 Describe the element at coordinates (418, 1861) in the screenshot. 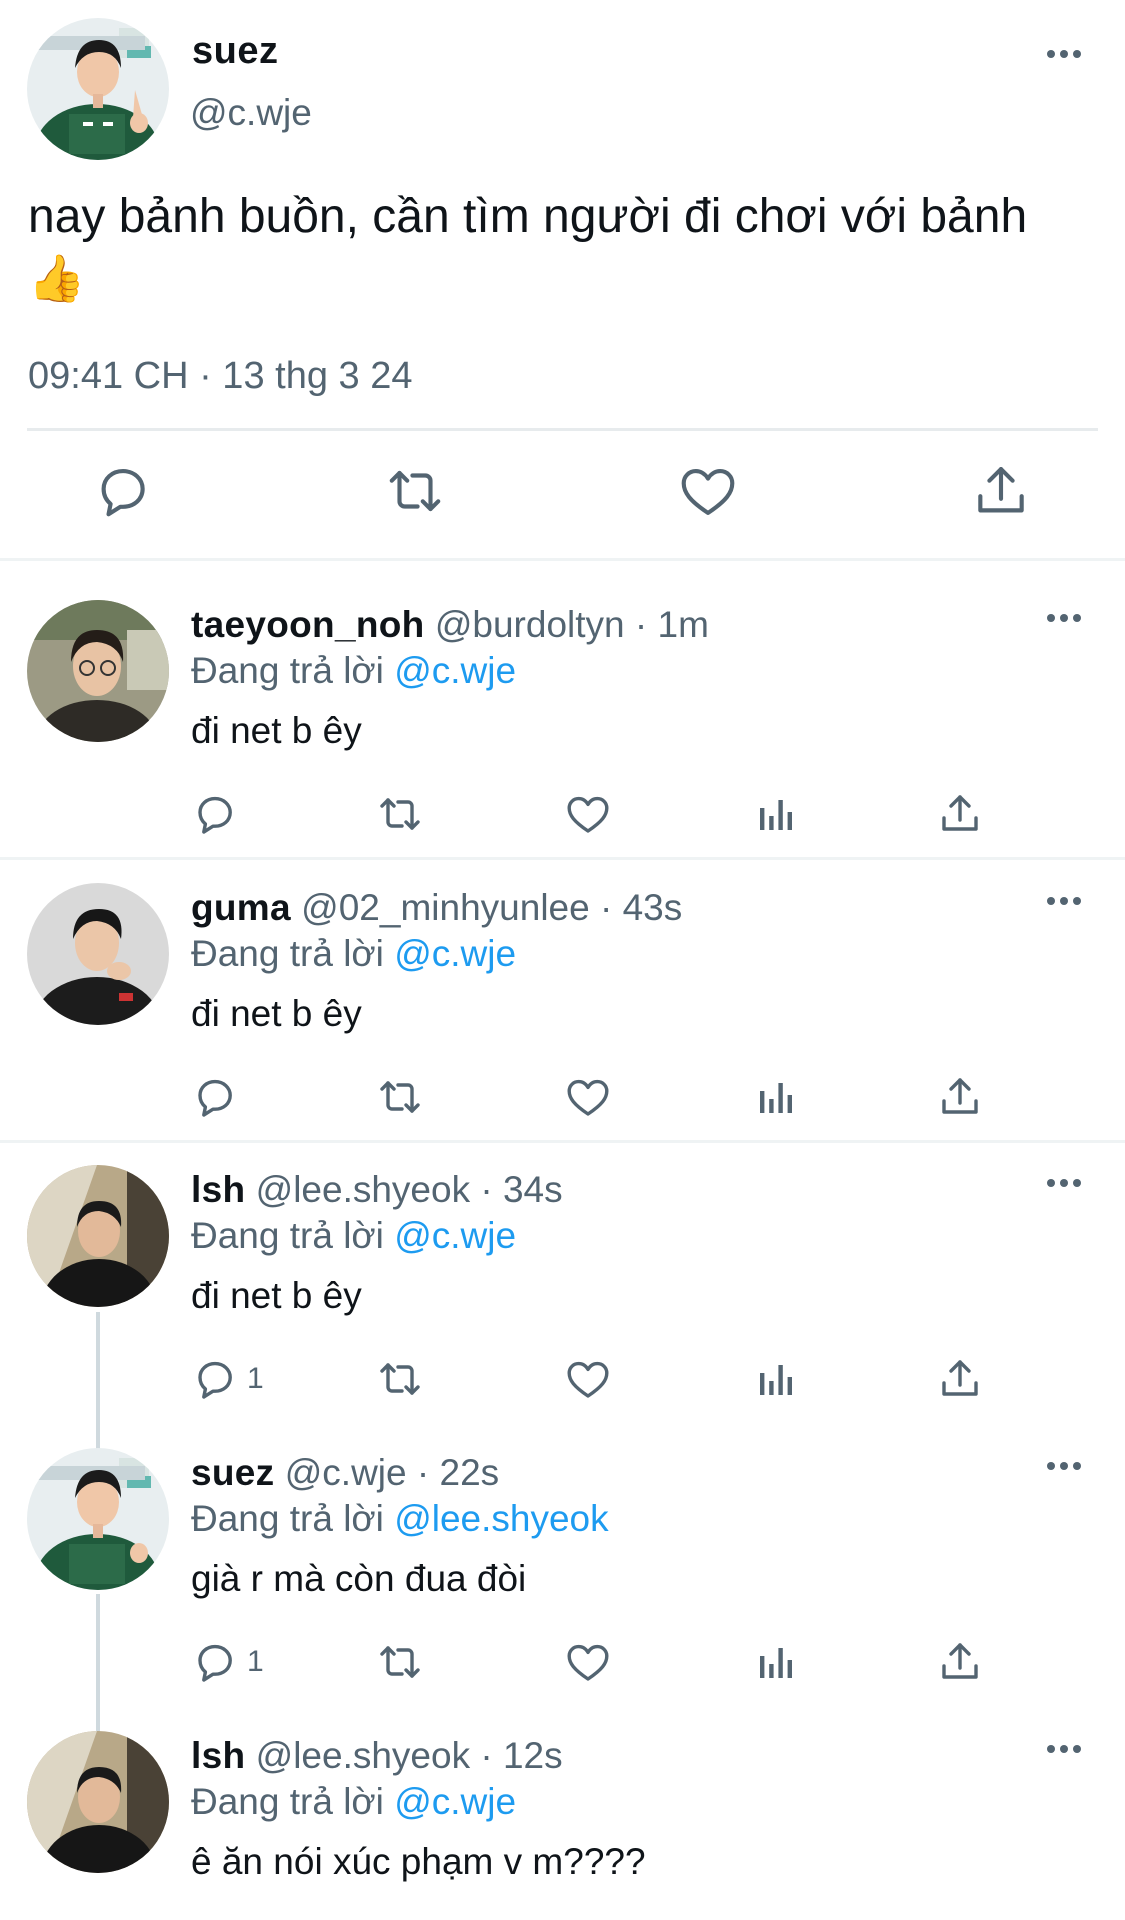

I see `reply-text: ê ăn nói xúc phạm v m????` at that location.